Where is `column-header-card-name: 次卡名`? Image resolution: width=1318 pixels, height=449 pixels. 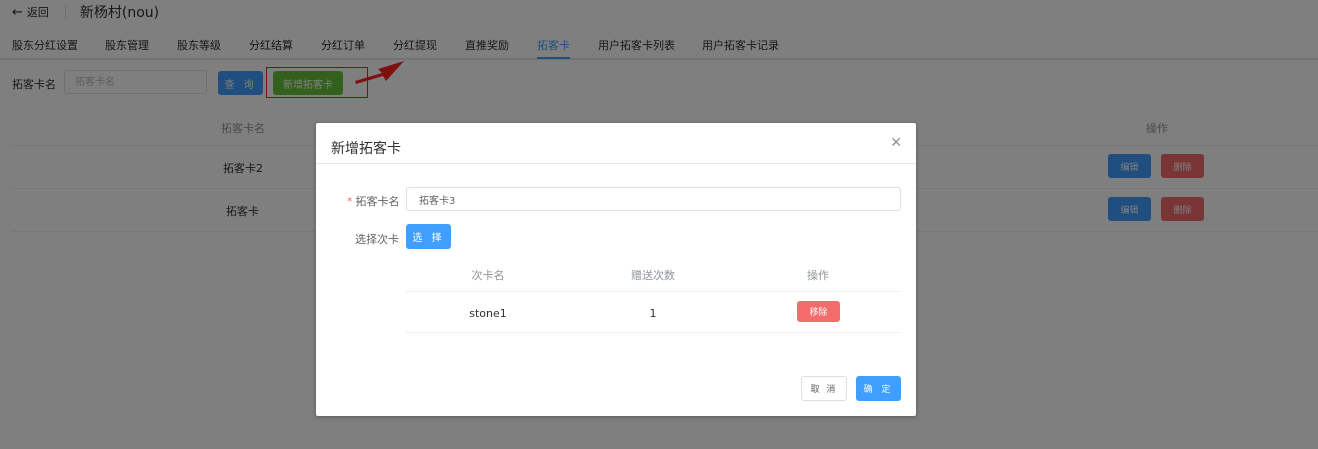
column-header-card-name: 次卡名 is located at coordinates (488, 275).